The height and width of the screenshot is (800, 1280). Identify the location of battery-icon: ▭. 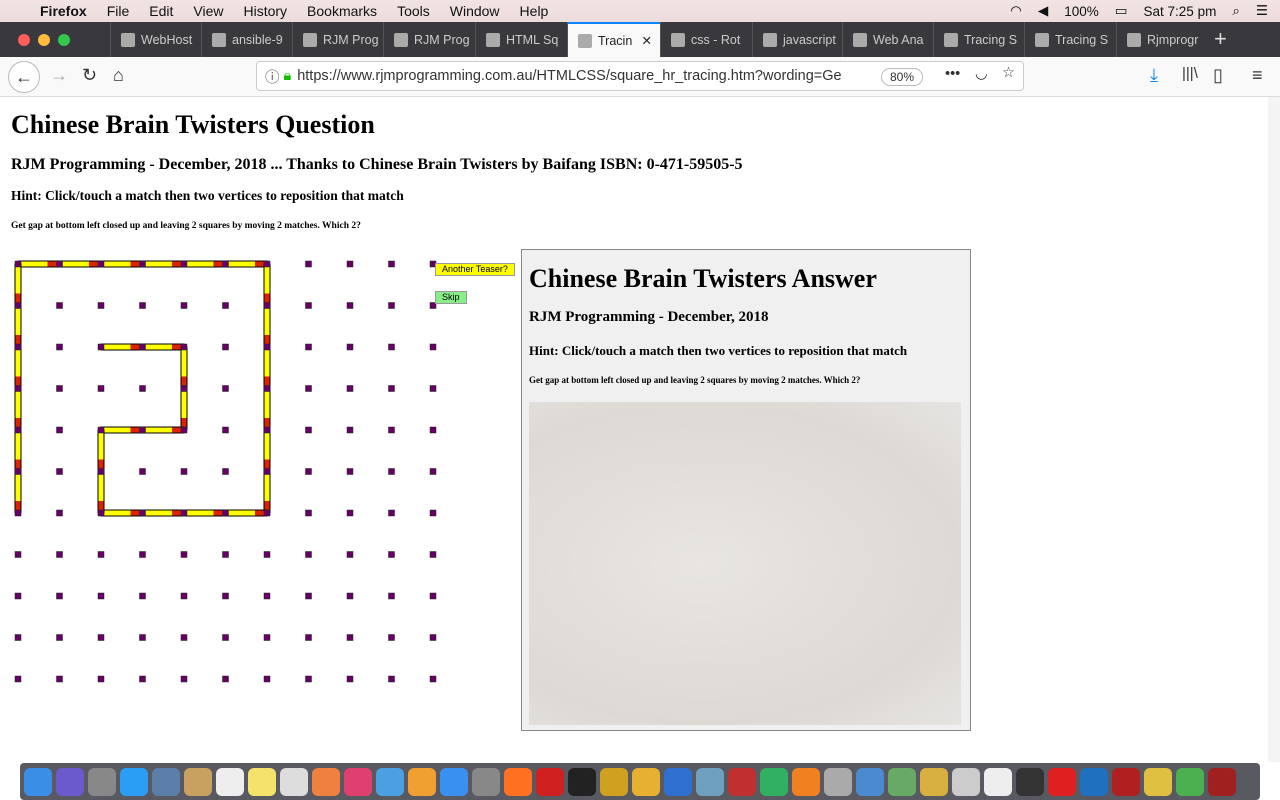
(1121, 11).